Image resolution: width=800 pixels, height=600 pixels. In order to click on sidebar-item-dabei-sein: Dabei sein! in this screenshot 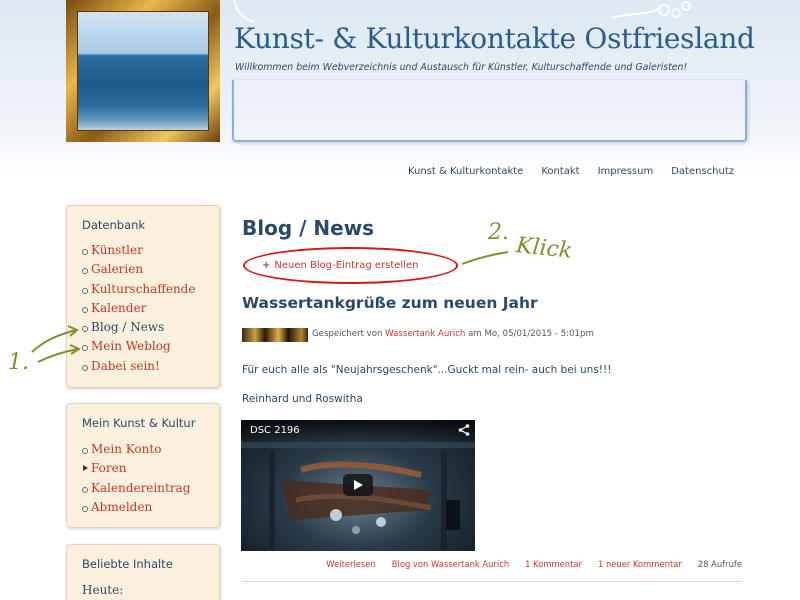, I will do `click(143, 366)`.